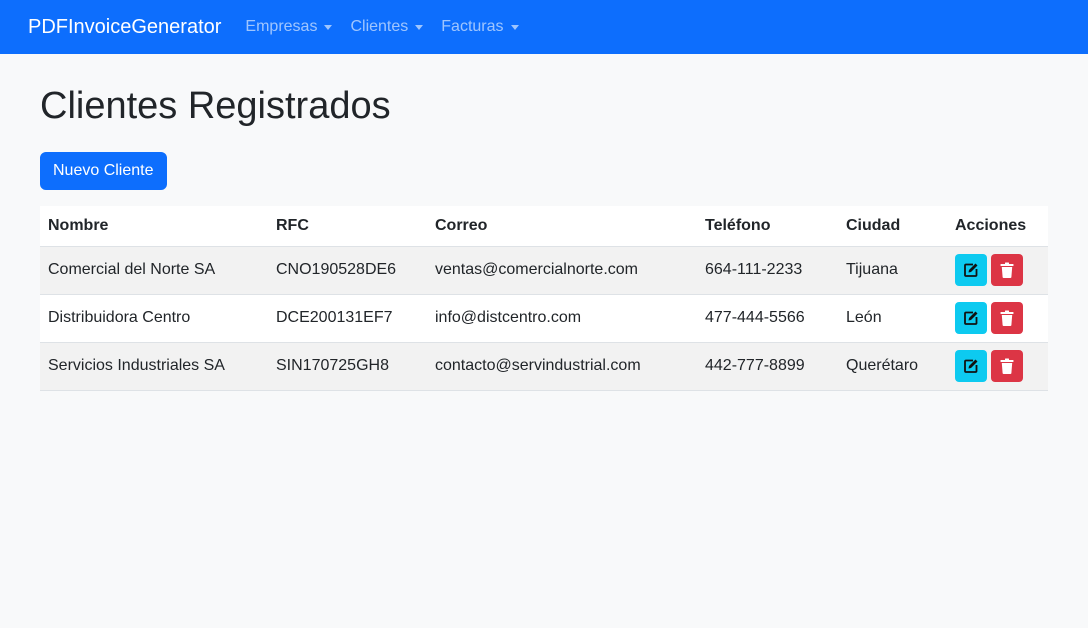  I want to click on column-header-telefono: Teléfono, so click(767, 226).